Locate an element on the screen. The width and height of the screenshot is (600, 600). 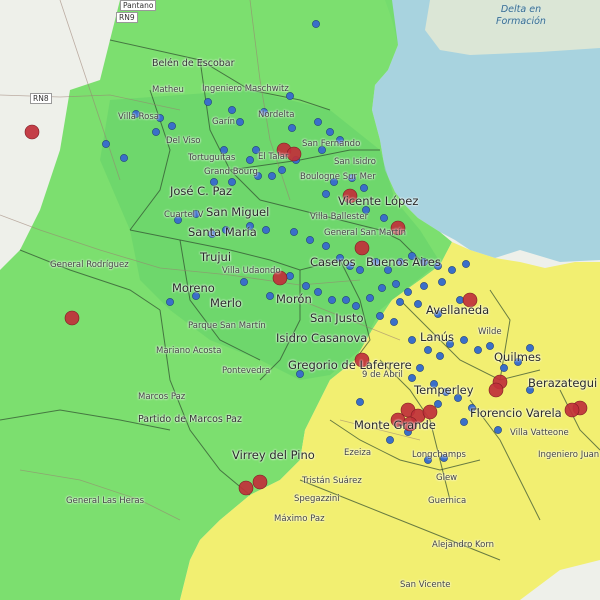
place-label-virrey-del-pino: Virrey del Pino is located at coordinates (273, 455).